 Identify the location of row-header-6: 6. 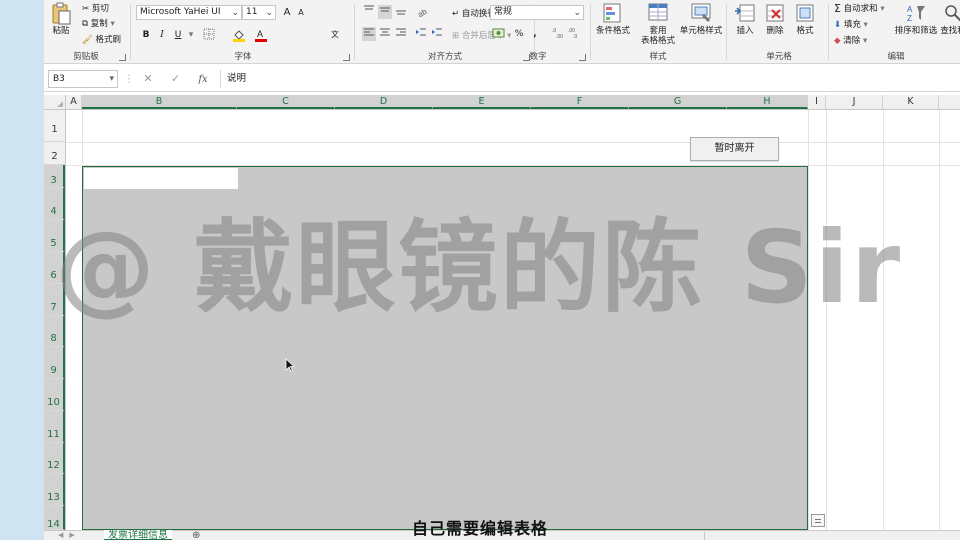
(54, 268).